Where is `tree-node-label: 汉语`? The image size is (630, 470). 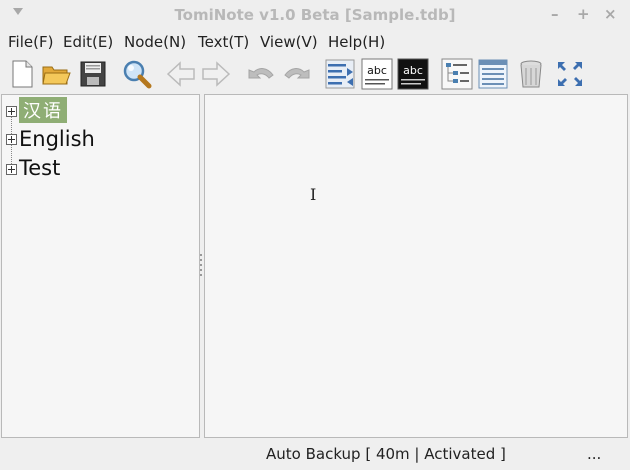
tree-node-label: 汉语 is located at coordinates (43, 110).